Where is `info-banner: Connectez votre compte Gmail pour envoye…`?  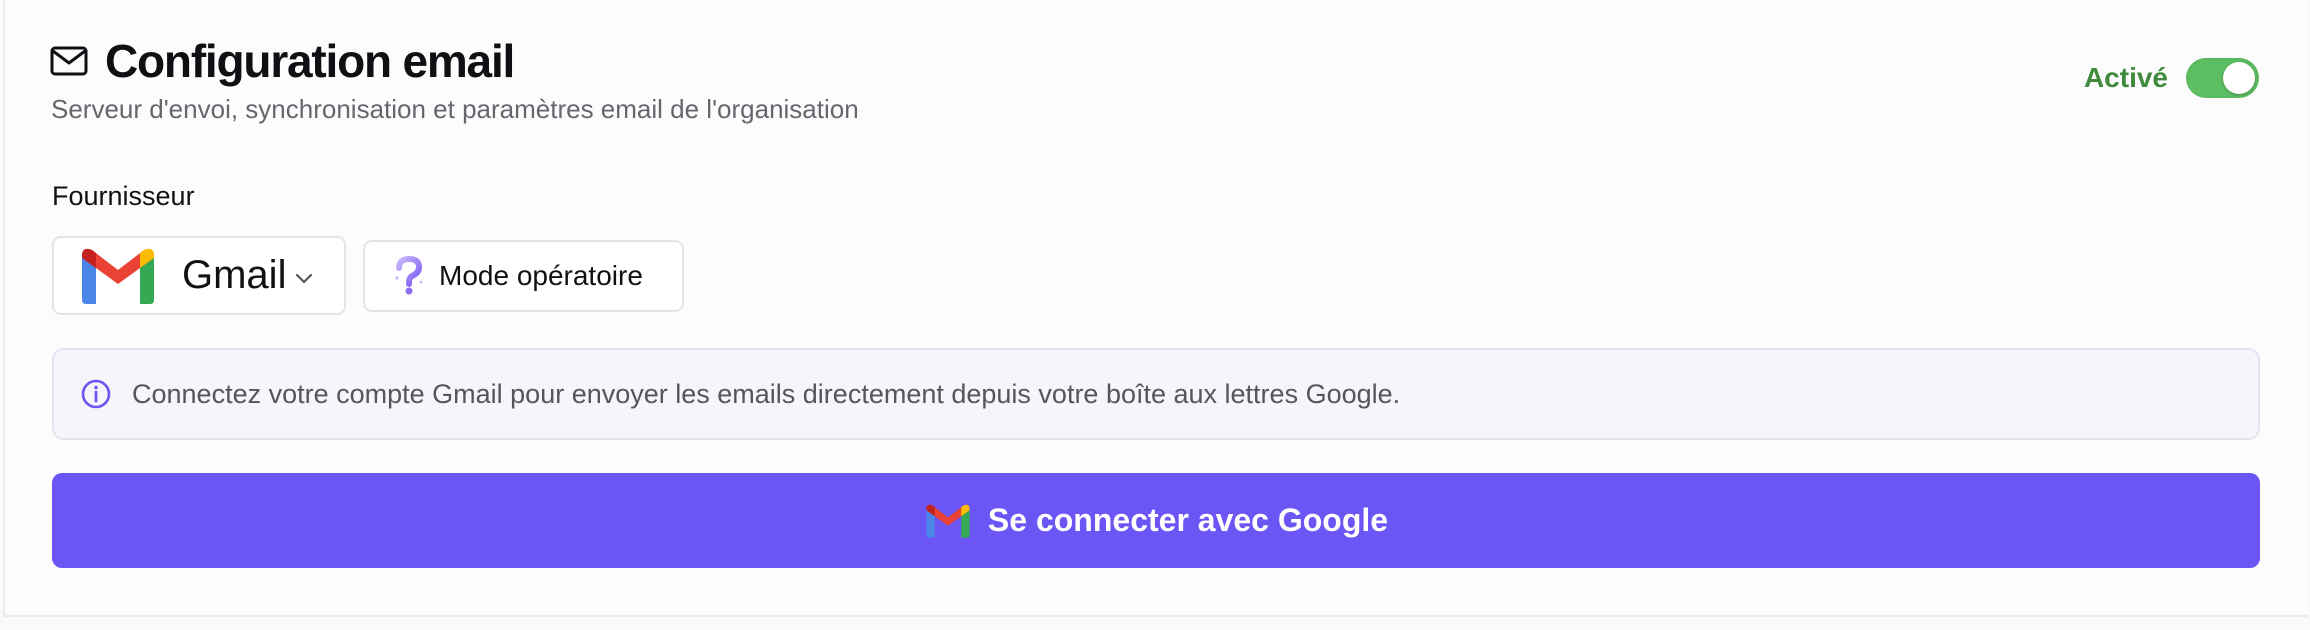 info-banner: Connectez votre compte Gmail pour envoye… is located at coordinates (1156, 394).